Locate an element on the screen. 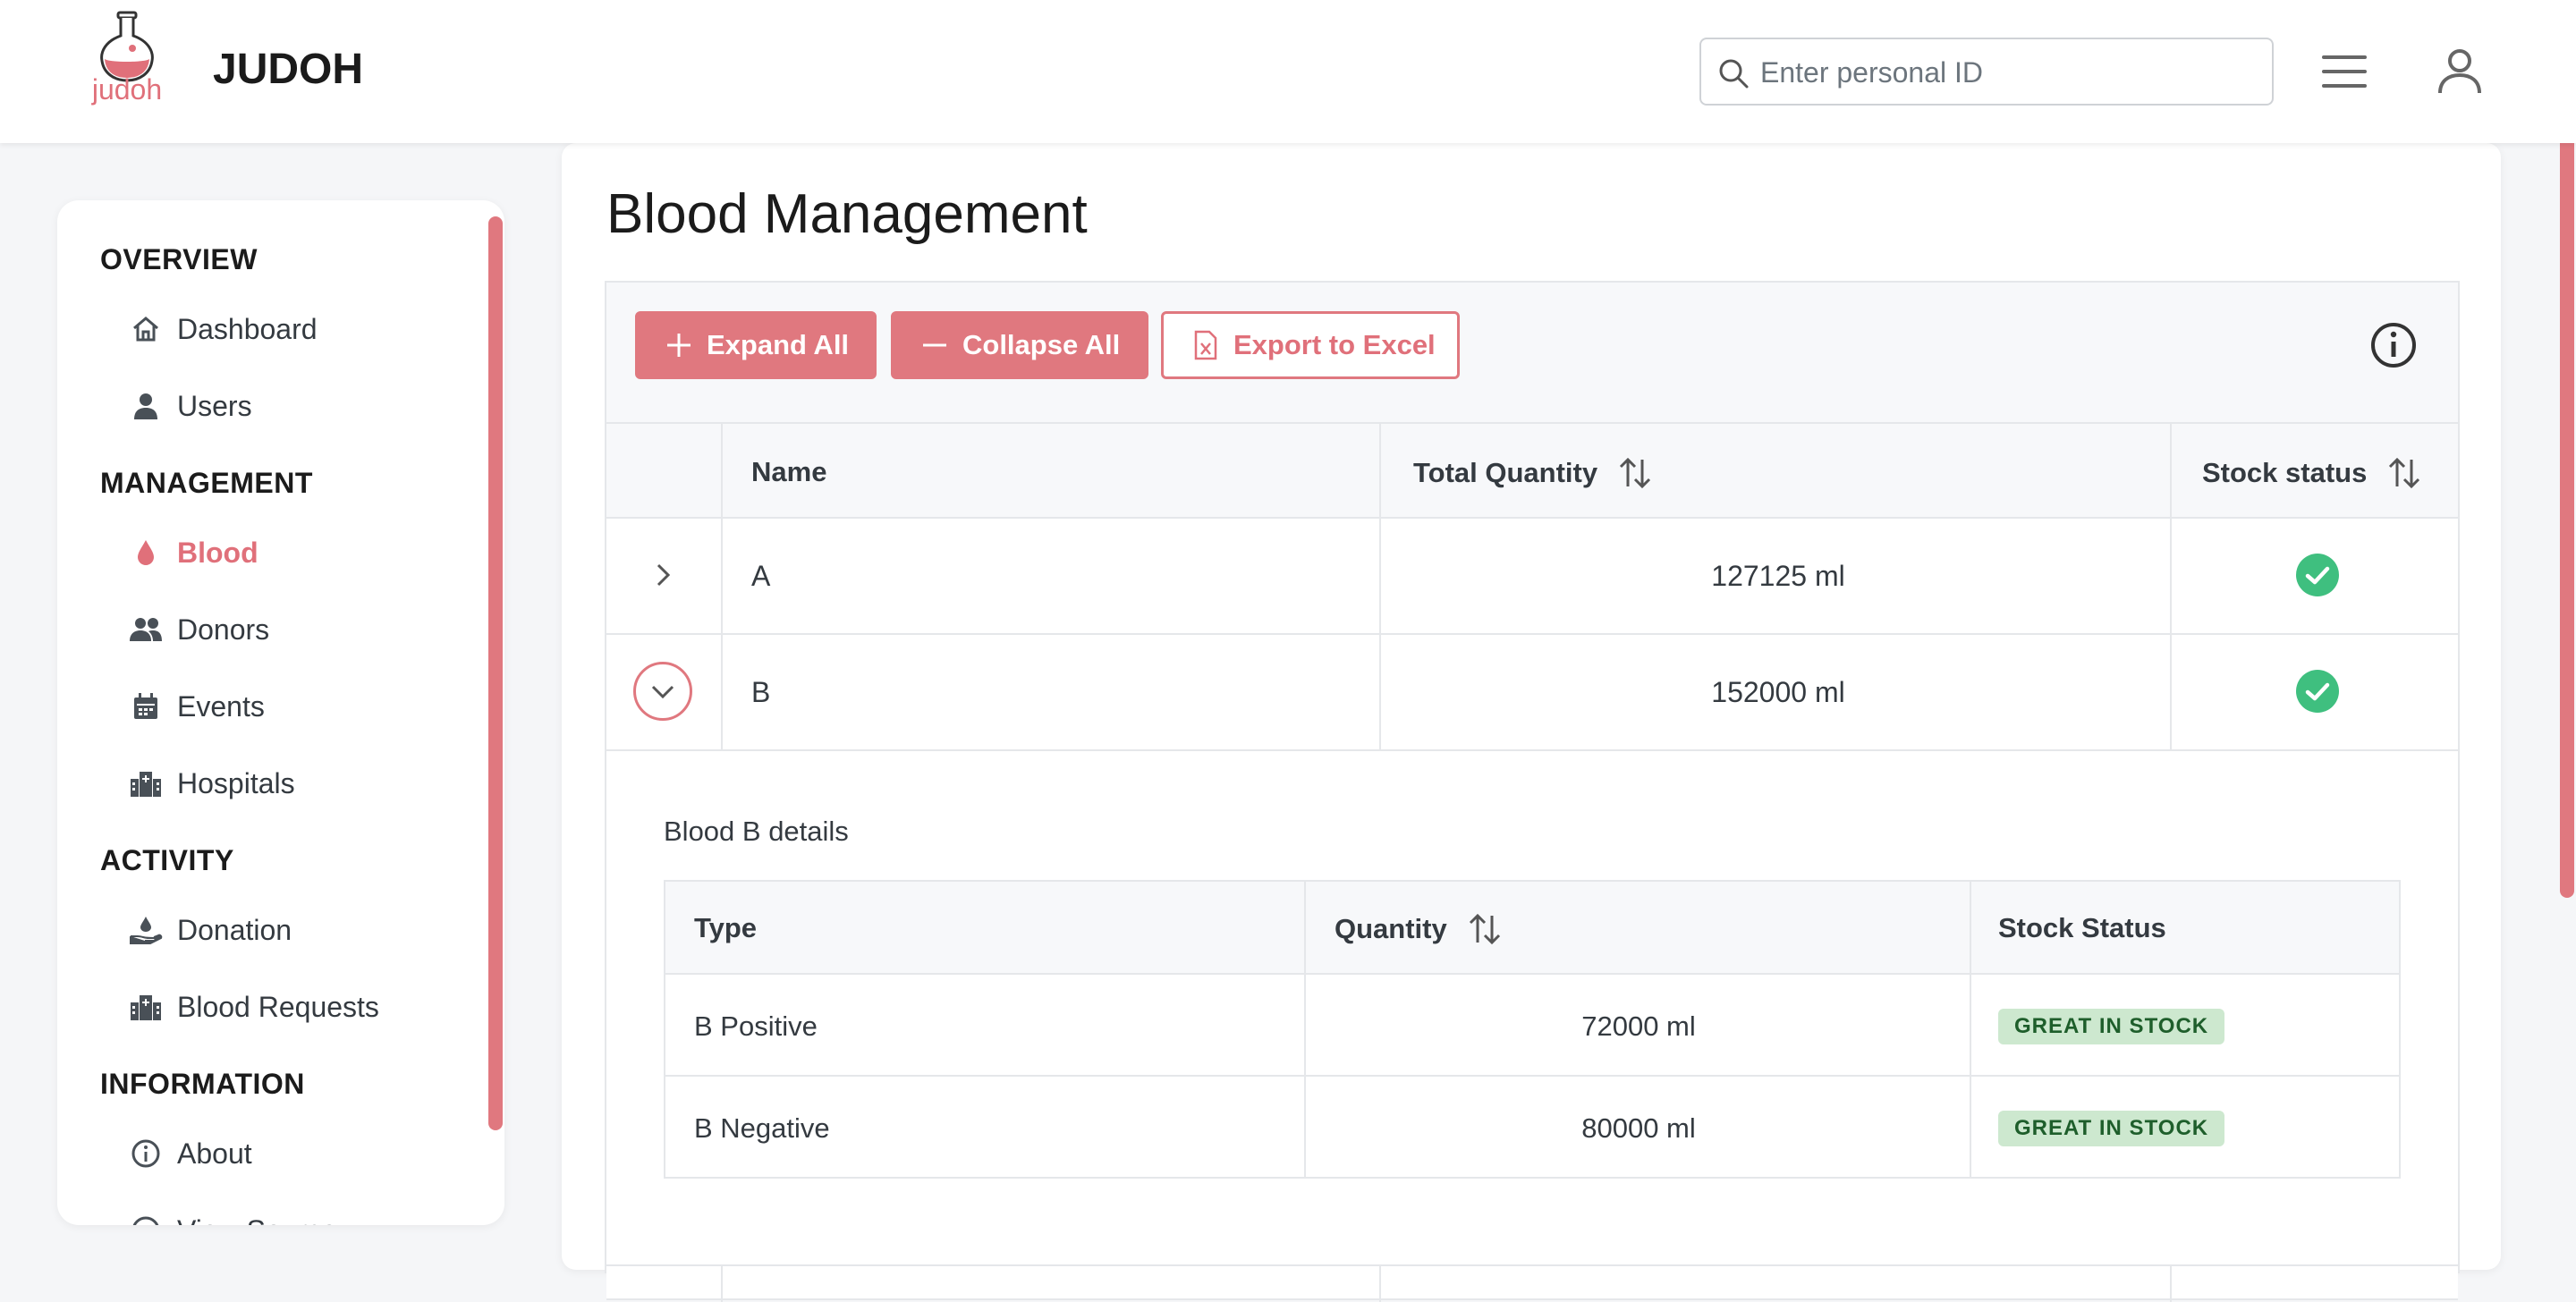  search-icon is located at coordinates (1734, 74).